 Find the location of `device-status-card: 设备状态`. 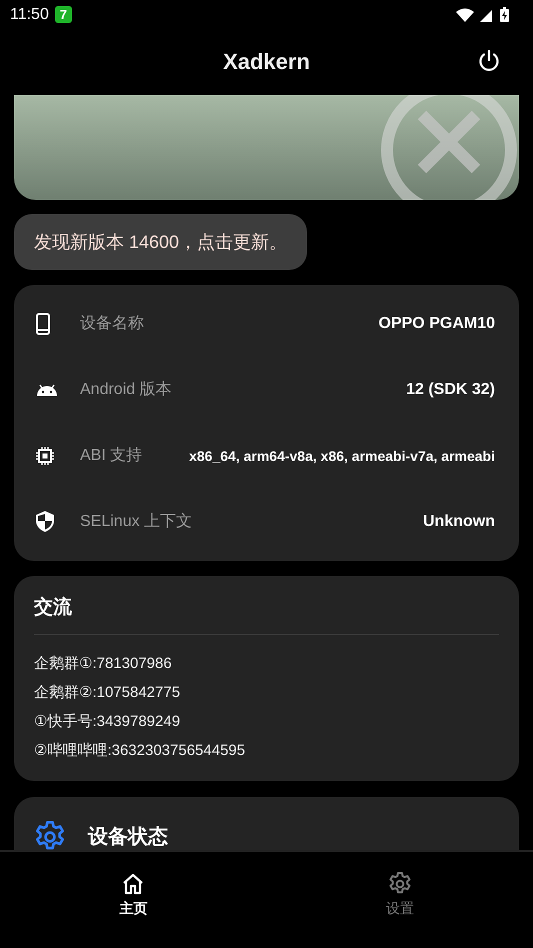

device-status-card: 设备状态 is located at coordinates (266, 823).